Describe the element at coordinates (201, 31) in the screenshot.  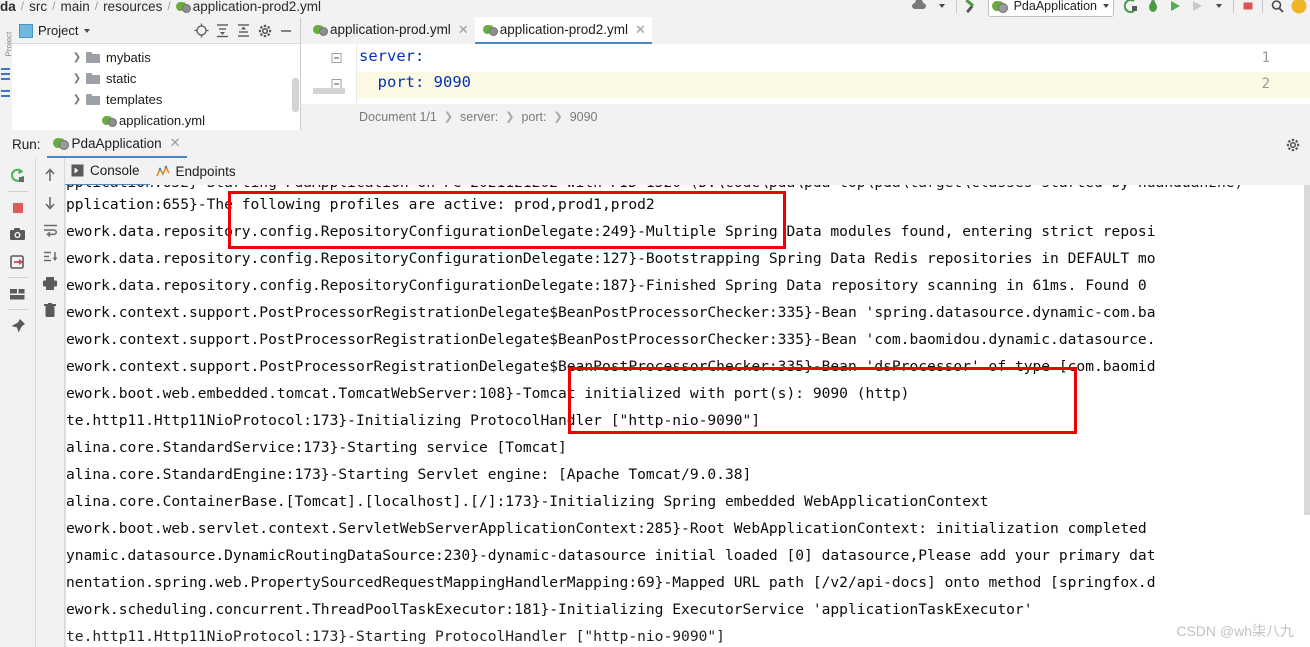
I see `locate-icon` at that location.